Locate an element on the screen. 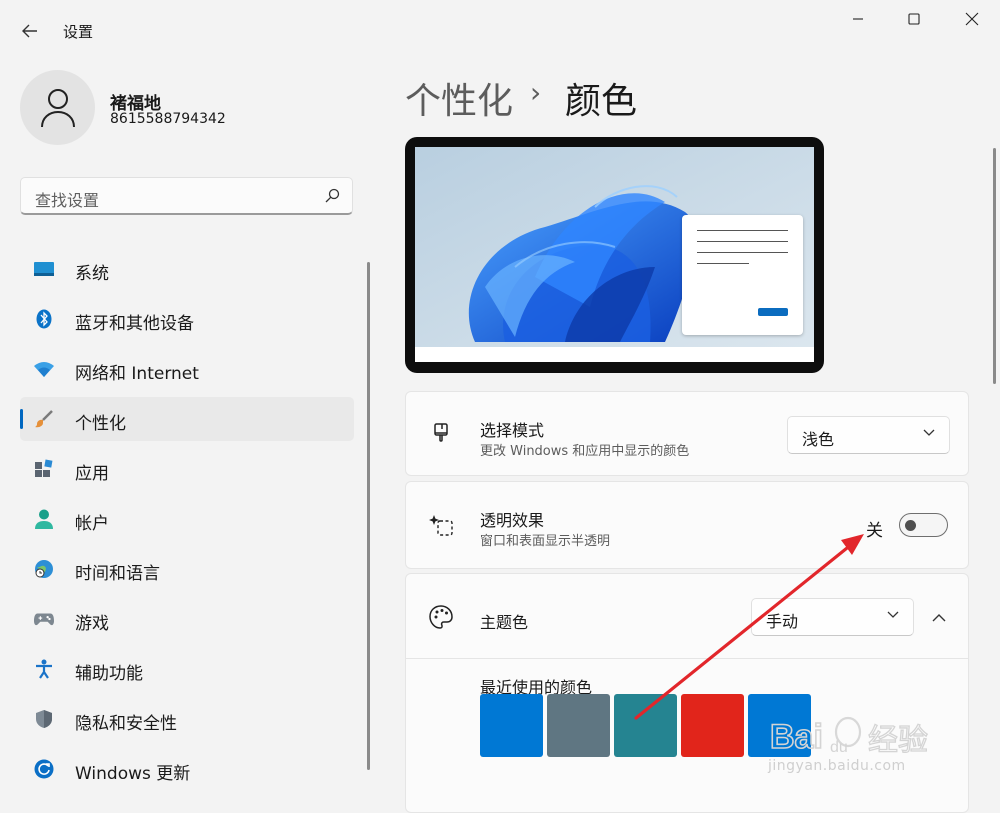  sidebar-item-personalization: 个性化 is located at coordinates (187, 419).